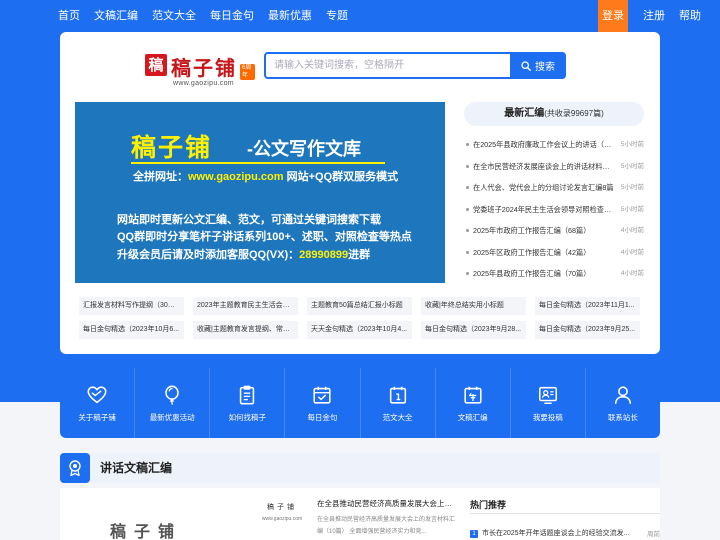 Image resolution: width=720 pixels, height=540 pixels. Describe the element at coordinates (146, 529) in the screenshot. I see `article-thumbnail: 稿子铺` at that location.